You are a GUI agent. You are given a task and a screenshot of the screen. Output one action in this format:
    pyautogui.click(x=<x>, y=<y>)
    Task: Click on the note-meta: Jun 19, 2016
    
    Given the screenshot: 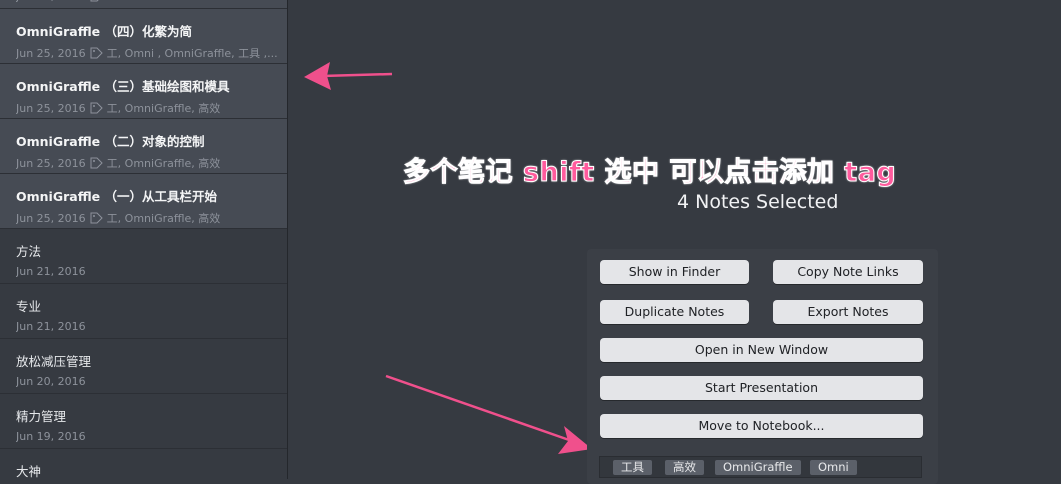 What is the action you would take?
    pyautogui.click(x=148, y=436)
    